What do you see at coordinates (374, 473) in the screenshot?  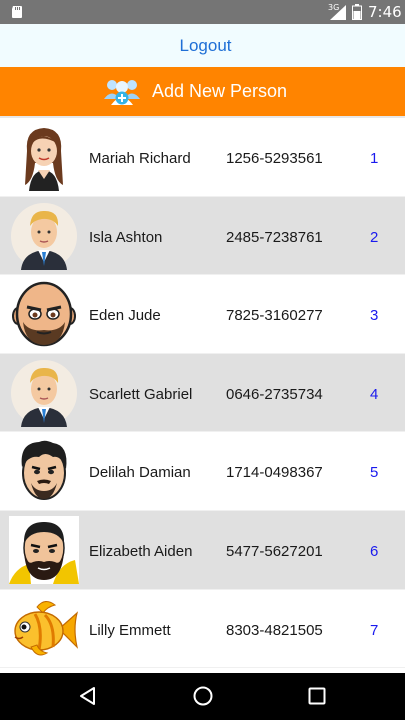 I see `person-index: 5` at bounding box center [374, 473].